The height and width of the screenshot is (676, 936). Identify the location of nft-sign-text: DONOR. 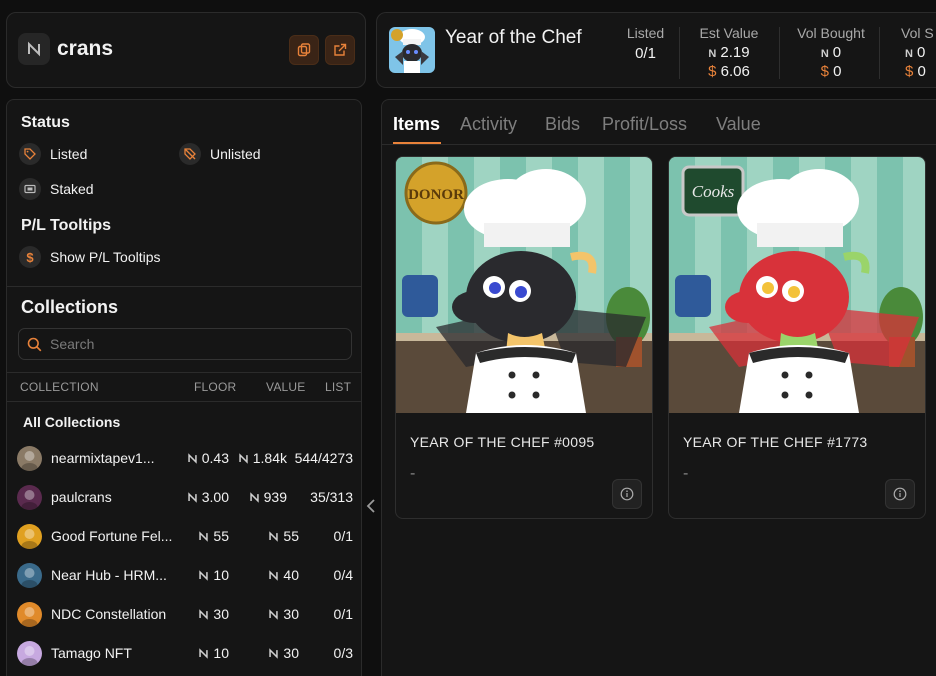
(436, 195).